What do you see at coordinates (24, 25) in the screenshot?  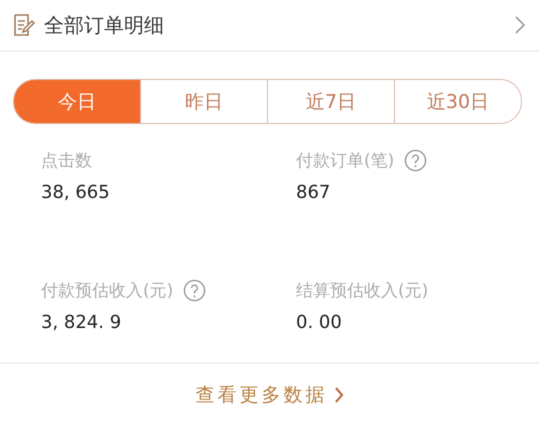 I see `document-edit-icon` at bounding box center [24, 25].